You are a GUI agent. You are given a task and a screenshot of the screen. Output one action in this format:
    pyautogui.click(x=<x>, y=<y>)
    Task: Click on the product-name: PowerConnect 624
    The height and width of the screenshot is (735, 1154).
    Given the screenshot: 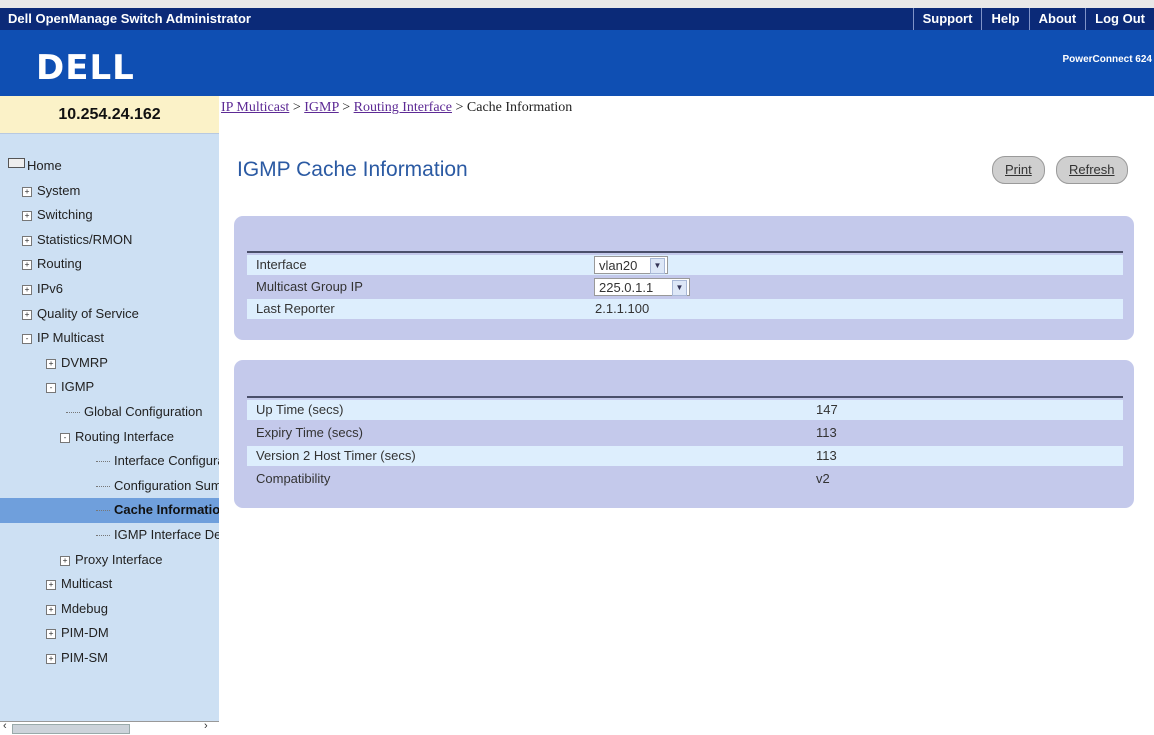 What is the action you would take?
    pyautogui.click(x=1107, y=59)
    